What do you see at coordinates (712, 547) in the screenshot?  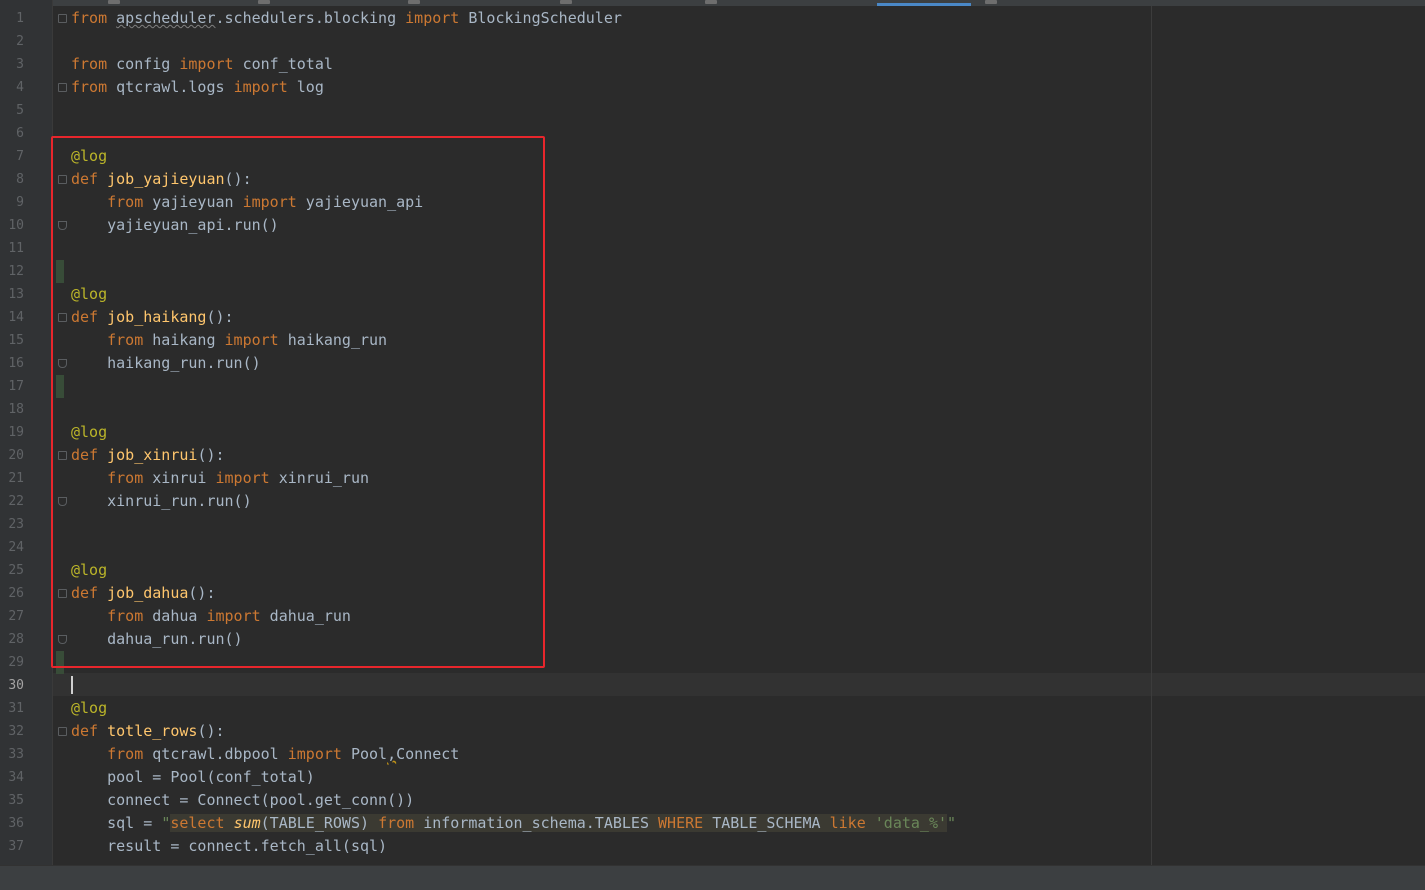 I see `editor-line: 24` at bounding box center [712, 547].